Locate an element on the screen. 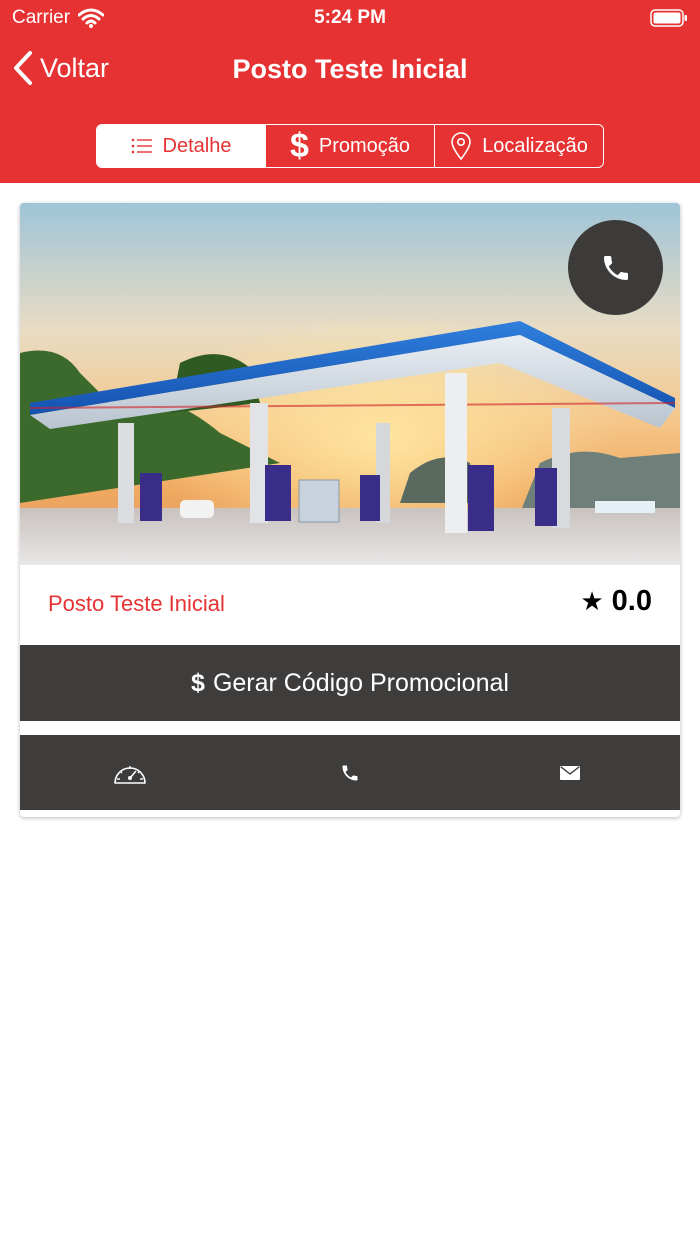 The width and height of the screenshot is (700, 1244). rating-value: 0.0 is located at coordinates (631, 601).